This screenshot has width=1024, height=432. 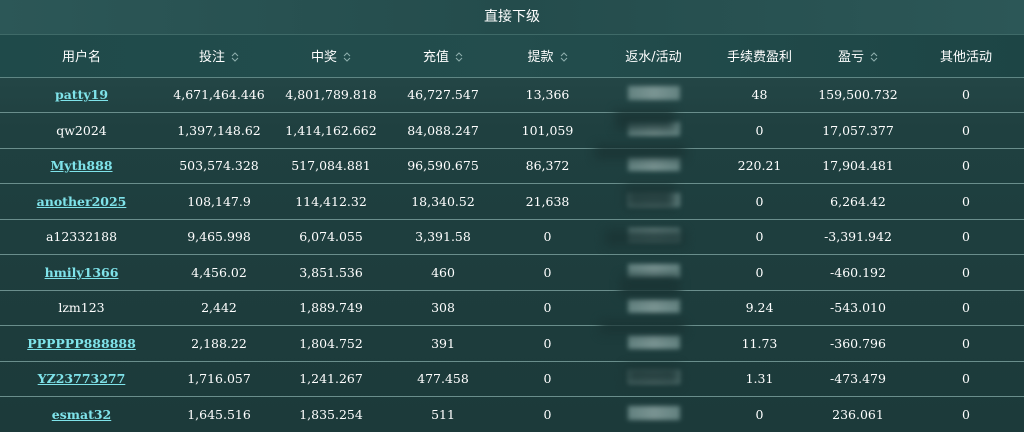 I want to click on username-link: another2025, so click(x=82, y=201).